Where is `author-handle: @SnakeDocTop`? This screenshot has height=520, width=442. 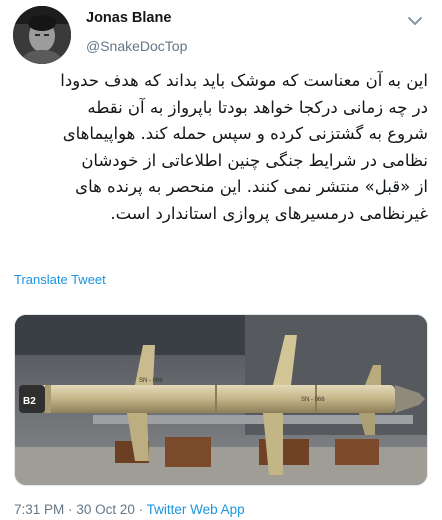 author-handle: @SnakeDocTop is located at coordinates (136, 46).